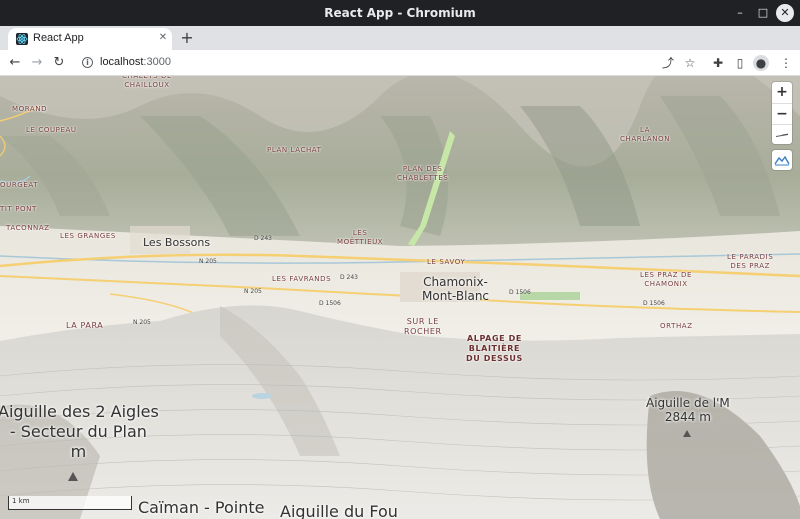 The image size is (800, 519). Describe the element at coordinates (19, 185) in the screenshot. I see `place-ourgeat: OURGEAT` at that location.